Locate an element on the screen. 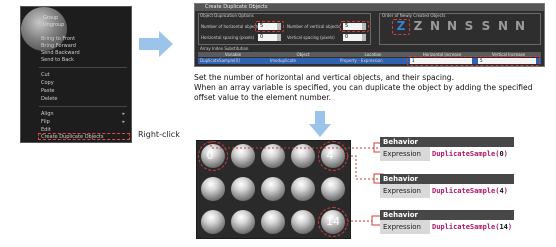 Image resolution: width=556 pixels, height=247 pixels. cell-object: lmoduplicate is located at coordinates (283, 60).